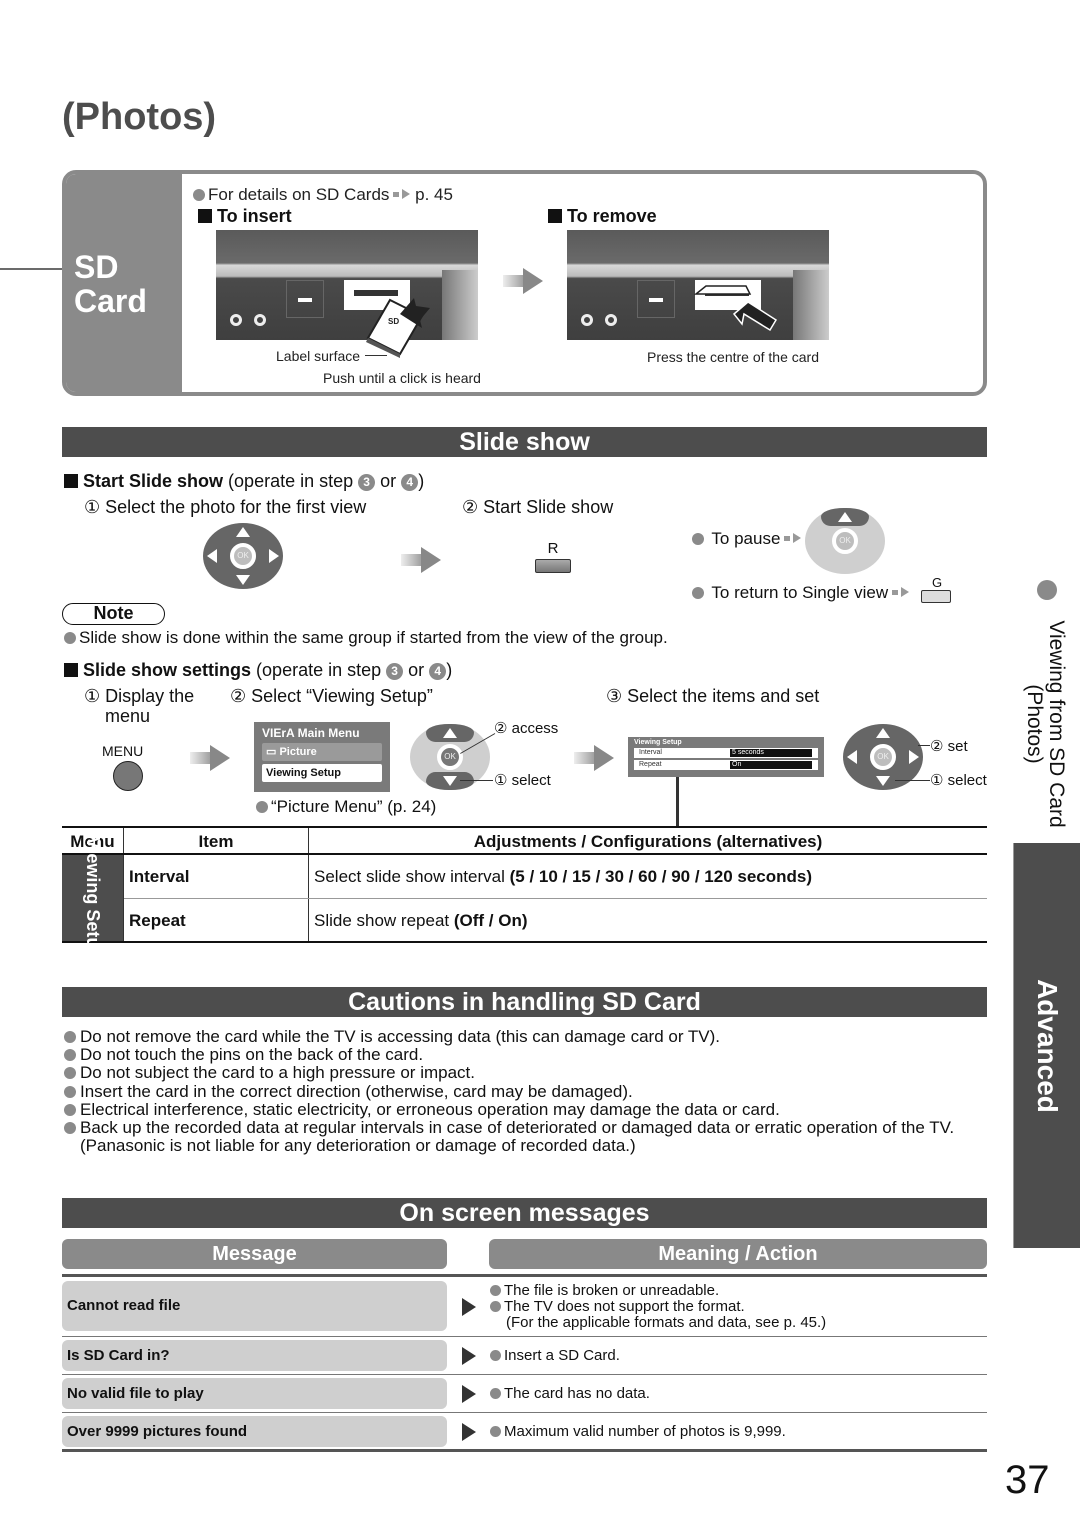 Image resolution: width=1080 pixels, height=1527 pixels. Describe the element at coordinates (318, 356) in the screenshot. I see `label-surface-caption: Label surface` at that location.